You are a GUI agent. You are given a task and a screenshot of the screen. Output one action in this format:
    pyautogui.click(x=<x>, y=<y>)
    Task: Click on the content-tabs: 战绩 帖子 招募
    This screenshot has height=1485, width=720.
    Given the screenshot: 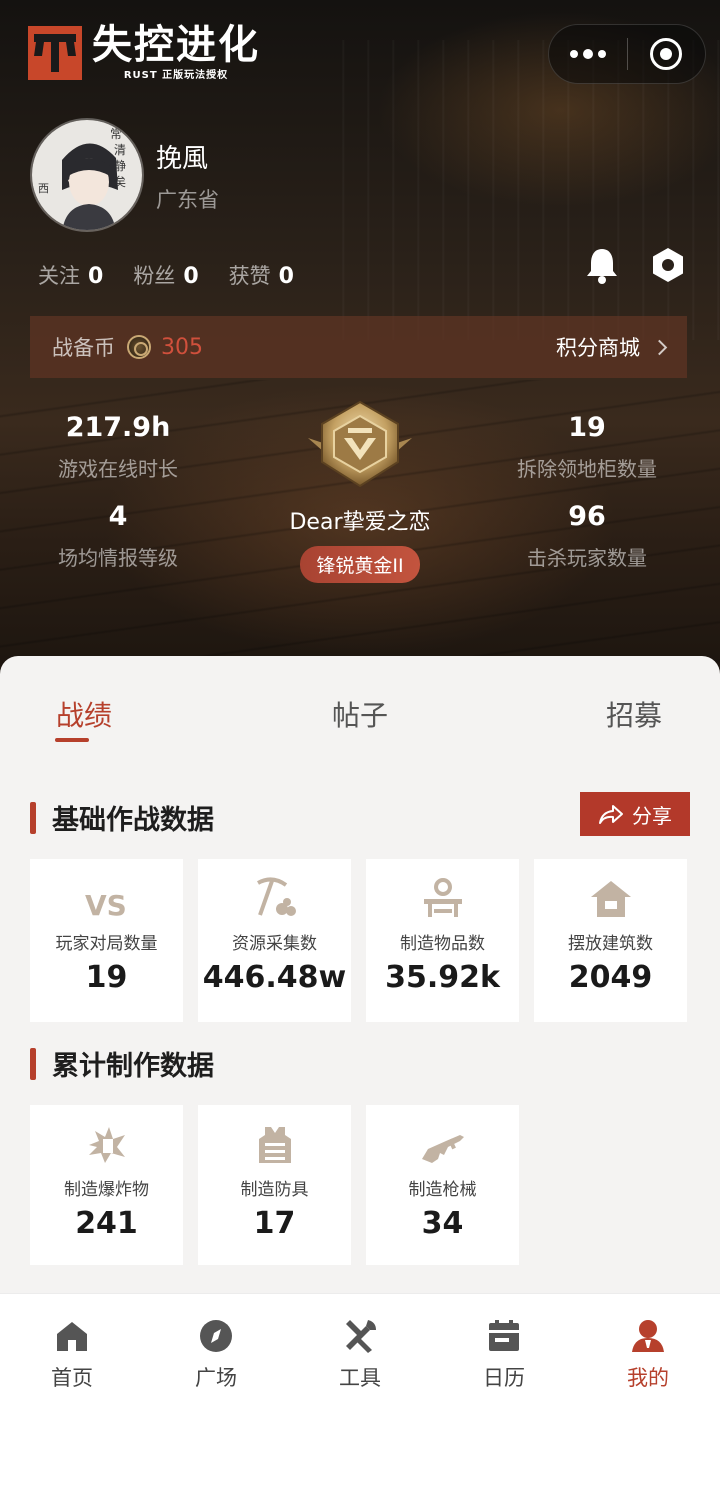 What is the action you would take?
    pyautogui.click(x=360, y=719)
    